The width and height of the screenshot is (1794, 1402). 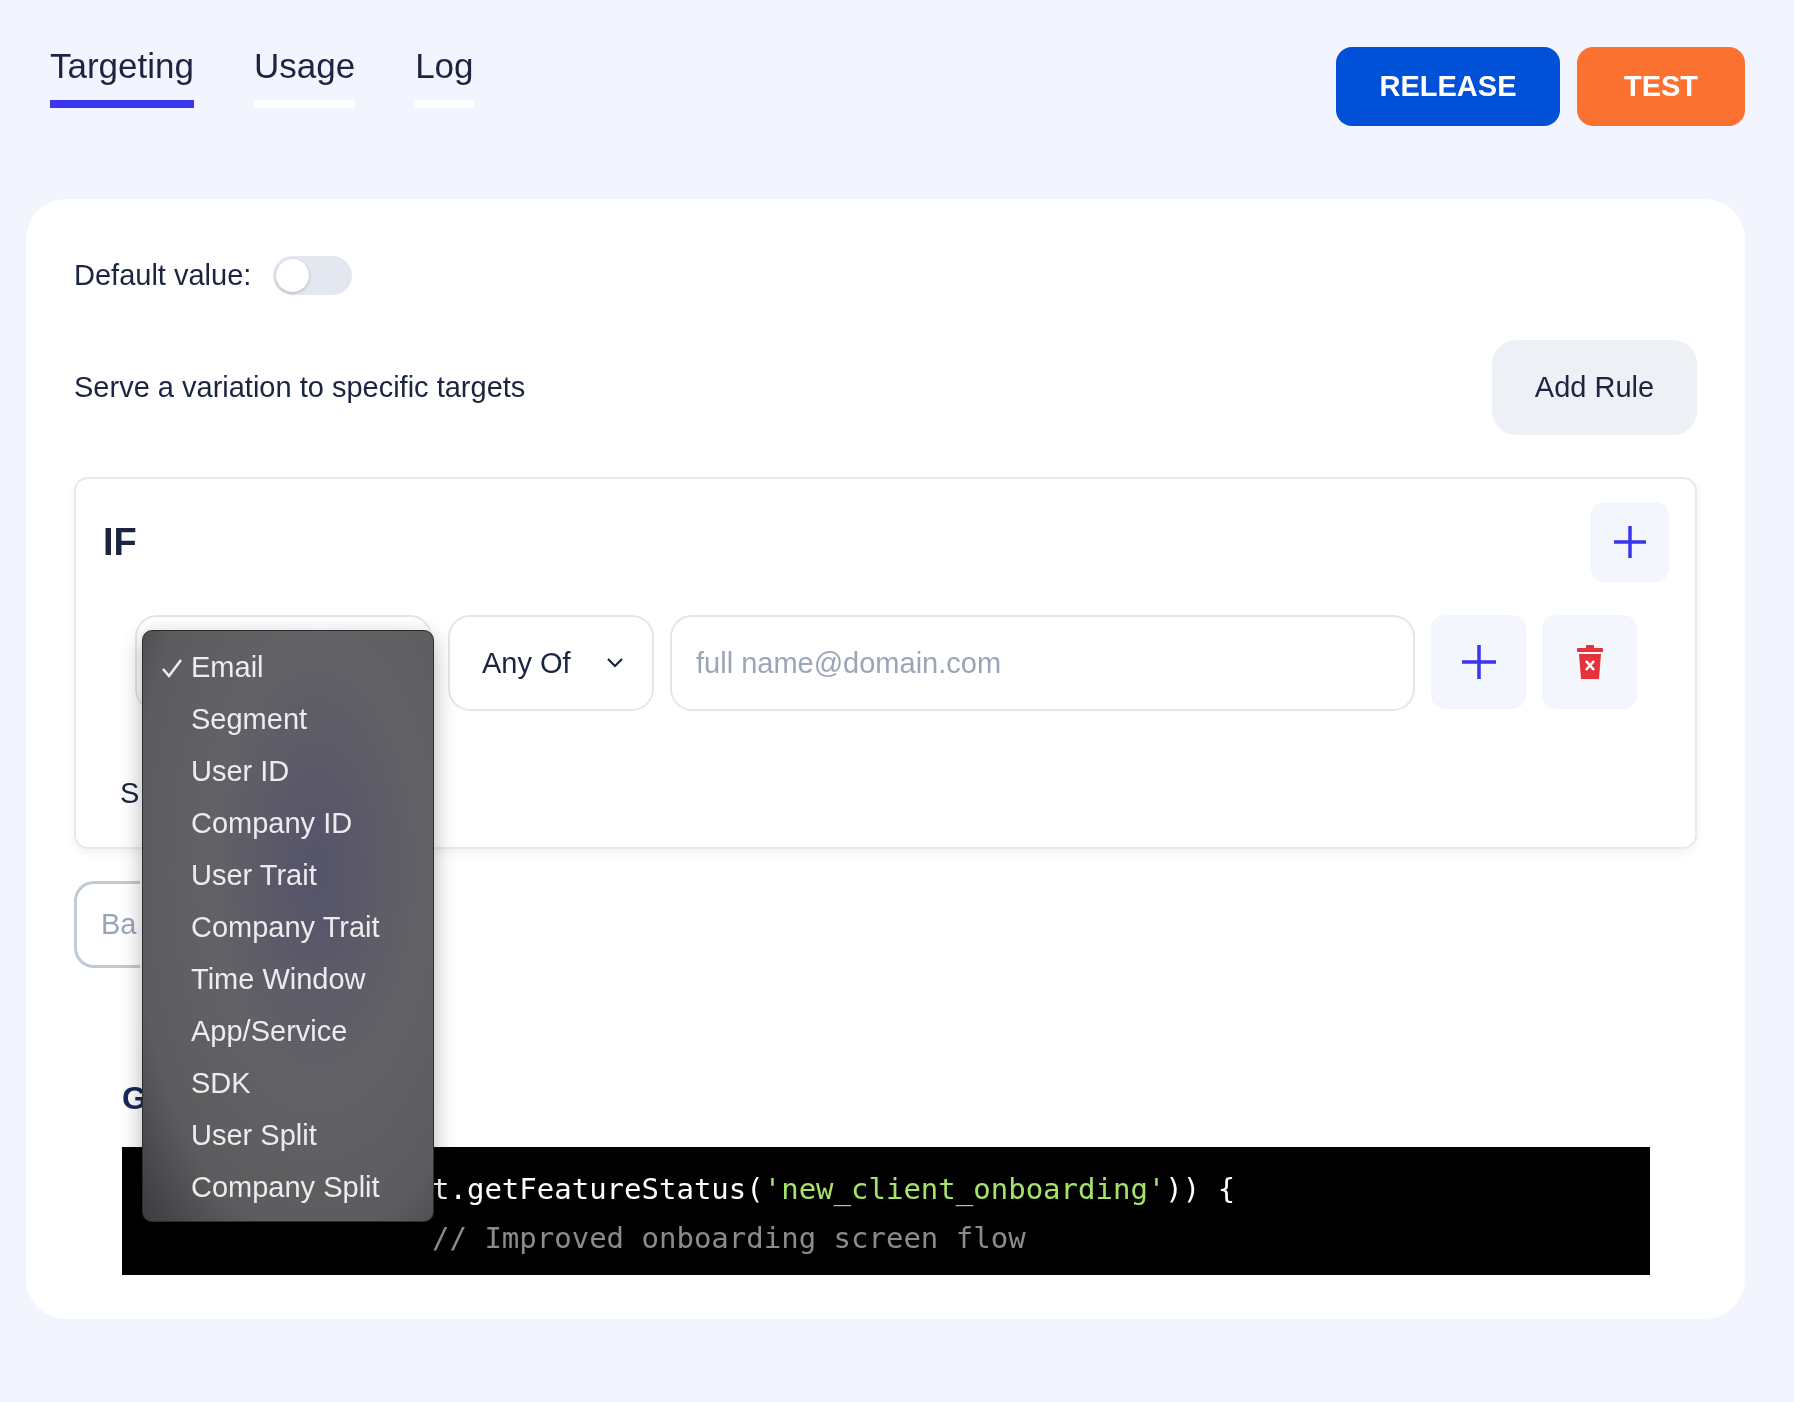 What do you see at coordinates (288, 667) in the screenshot?
I see `menu-item: Email` at bounding box center [288, 667].